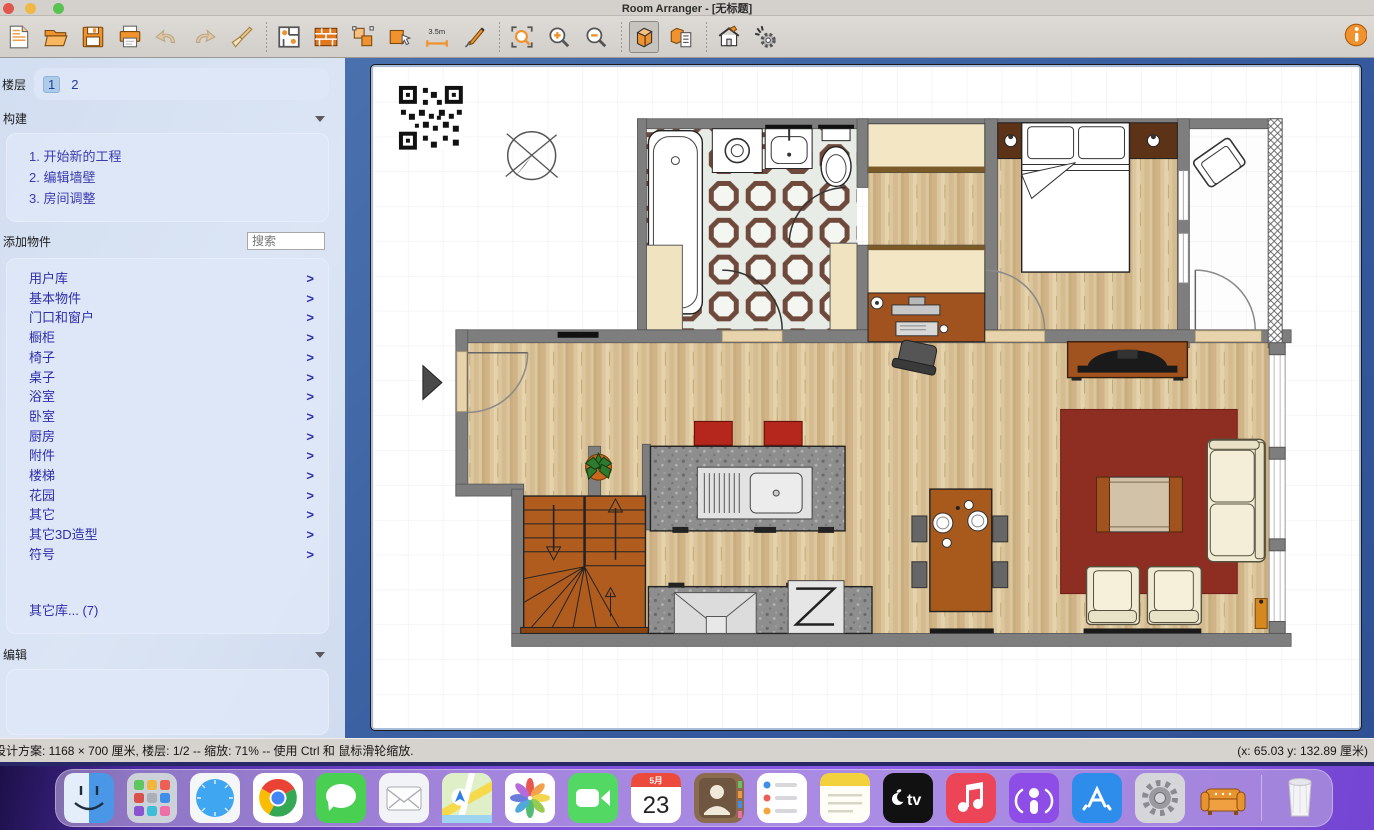 This screenshot has height=830, width=1374. I want to click on bathroom-cabinet-right, so click(843, 286).